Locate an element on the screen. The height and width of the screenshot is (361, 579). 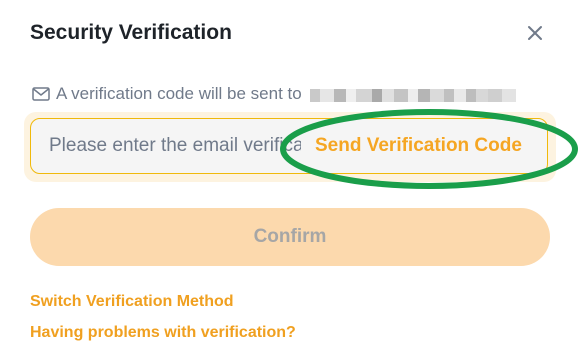
verification-info: A verification code will be sent to is located at coordinates (274, 94).